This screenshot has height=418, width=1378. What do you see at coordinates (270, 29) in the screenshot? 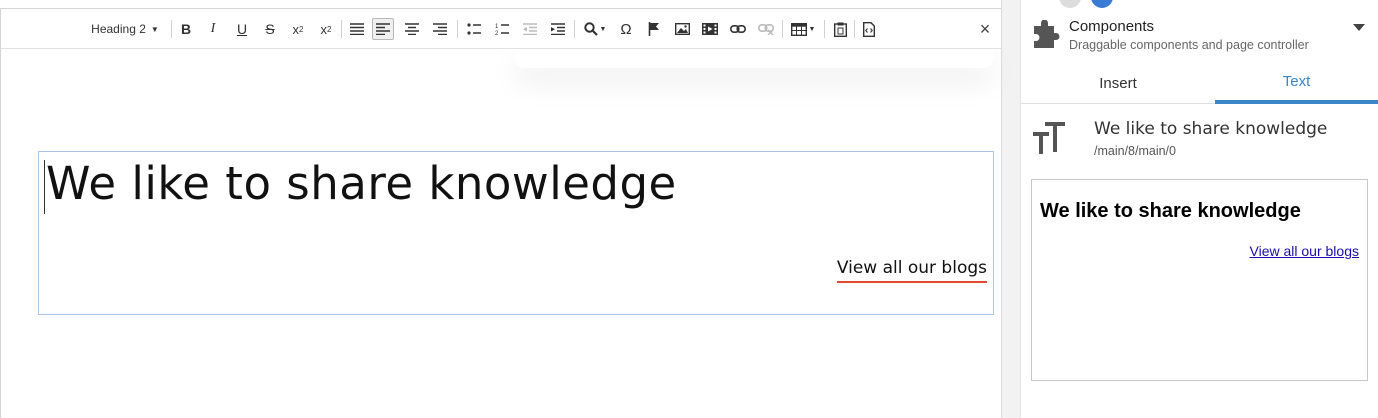
I see `strikethrough-icon: S` at bounding box center [270, 29].